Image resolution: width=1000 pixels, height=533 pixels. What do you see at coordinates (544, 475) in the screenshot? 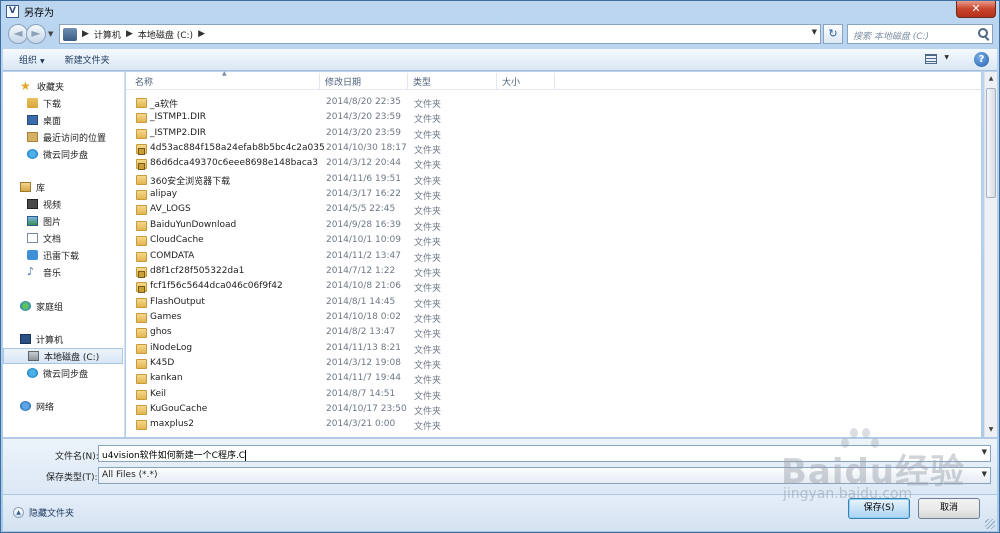
I see `filetype-select: All Files (*.*) ▼` at bounding box center [544, 475].